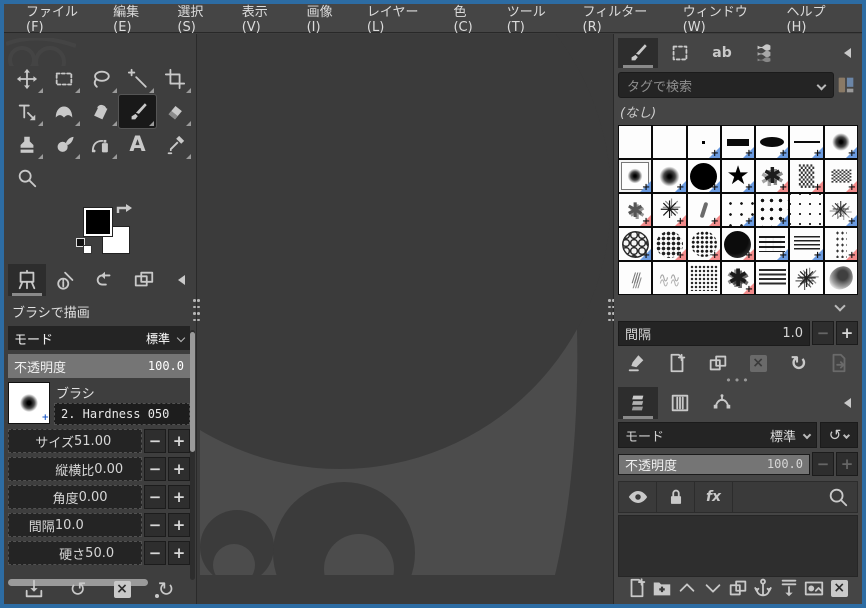 The image size is (866, 608). I want to click on tag-filter-button, so click(846, 85).